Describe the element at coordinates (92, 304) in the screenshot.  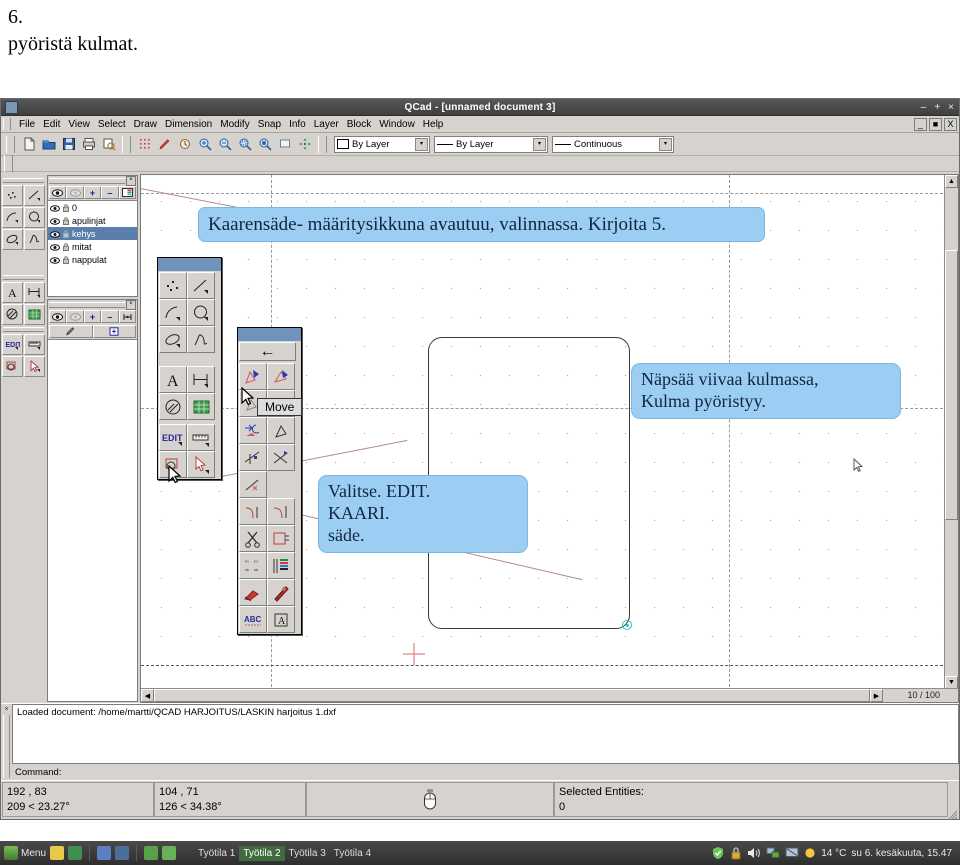
I see `block-panel-header: ×` at that location.